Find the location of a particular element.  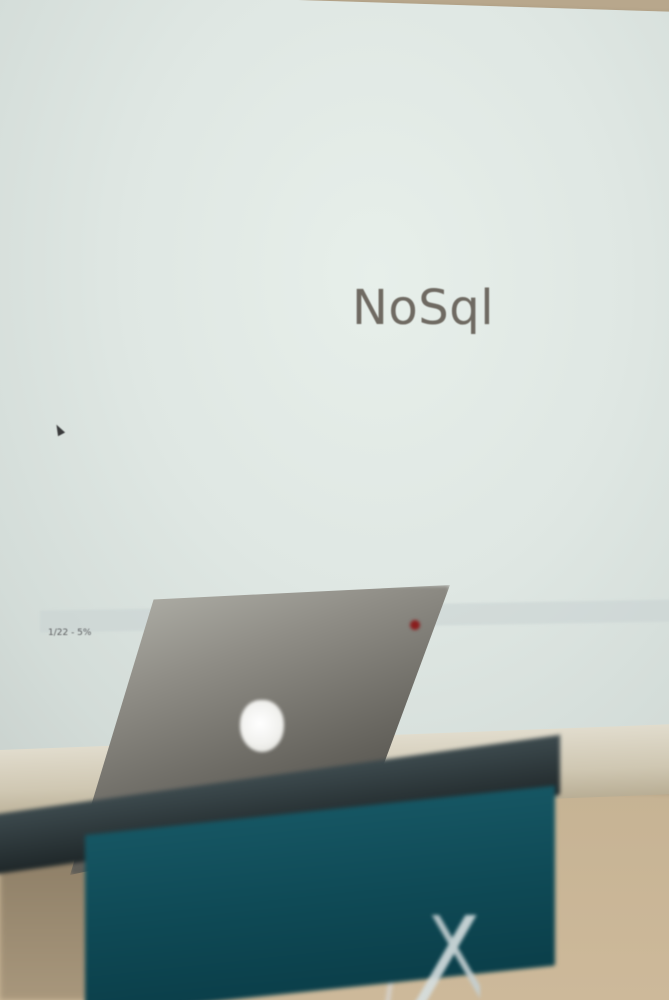

banner-logo-icon is located at coordinates (445, 957).